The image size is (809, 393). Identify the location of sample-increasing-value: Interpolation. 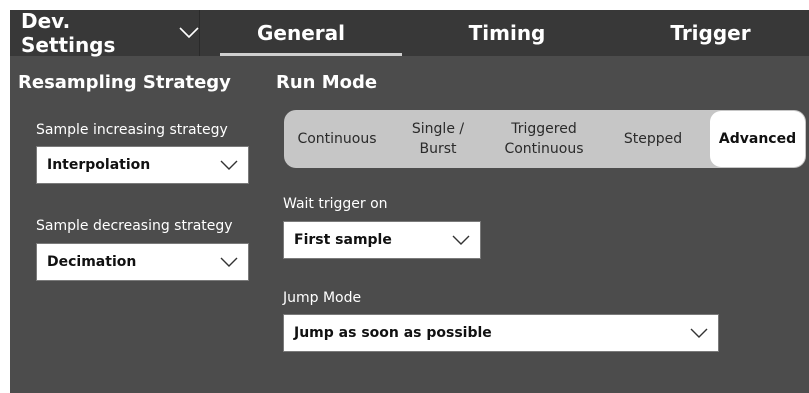
(99, 165).